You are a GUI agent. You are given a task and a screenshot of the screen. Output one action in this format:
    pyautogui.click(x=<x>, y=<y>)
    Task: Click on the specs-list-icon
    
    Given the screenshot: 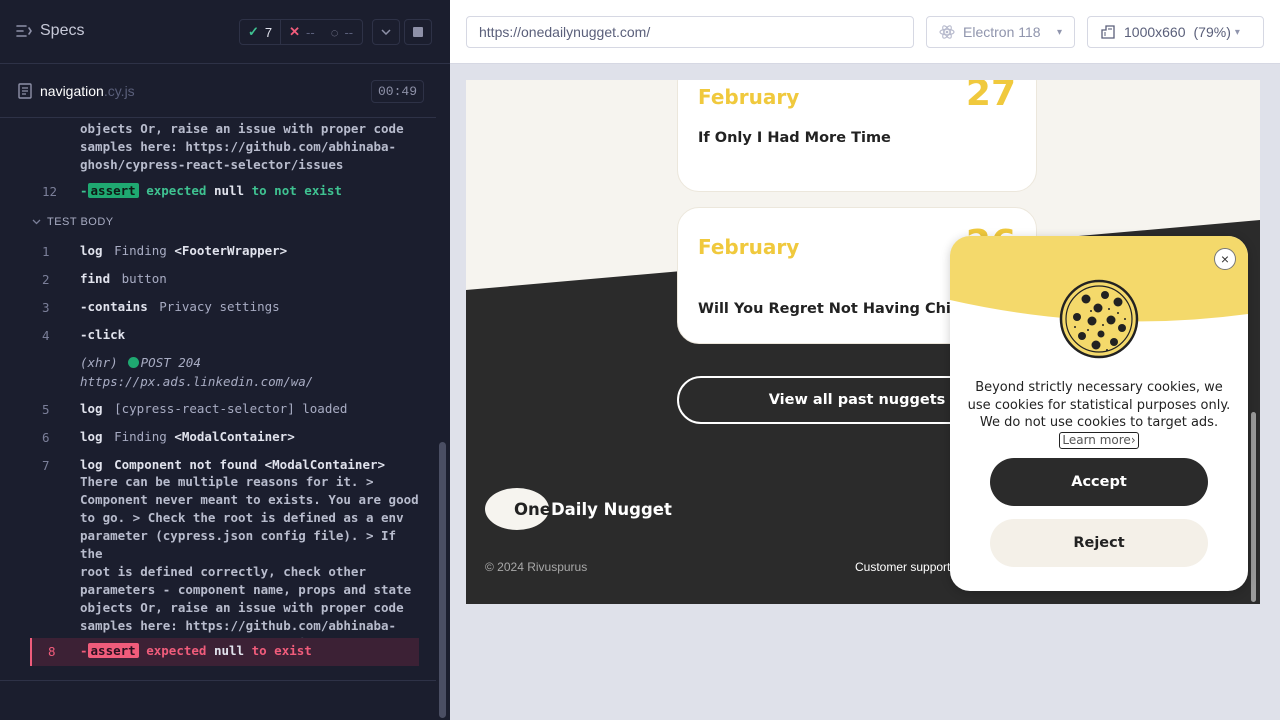 What is the action you would take?
    pyautogui.click(x=24, y=31)
    